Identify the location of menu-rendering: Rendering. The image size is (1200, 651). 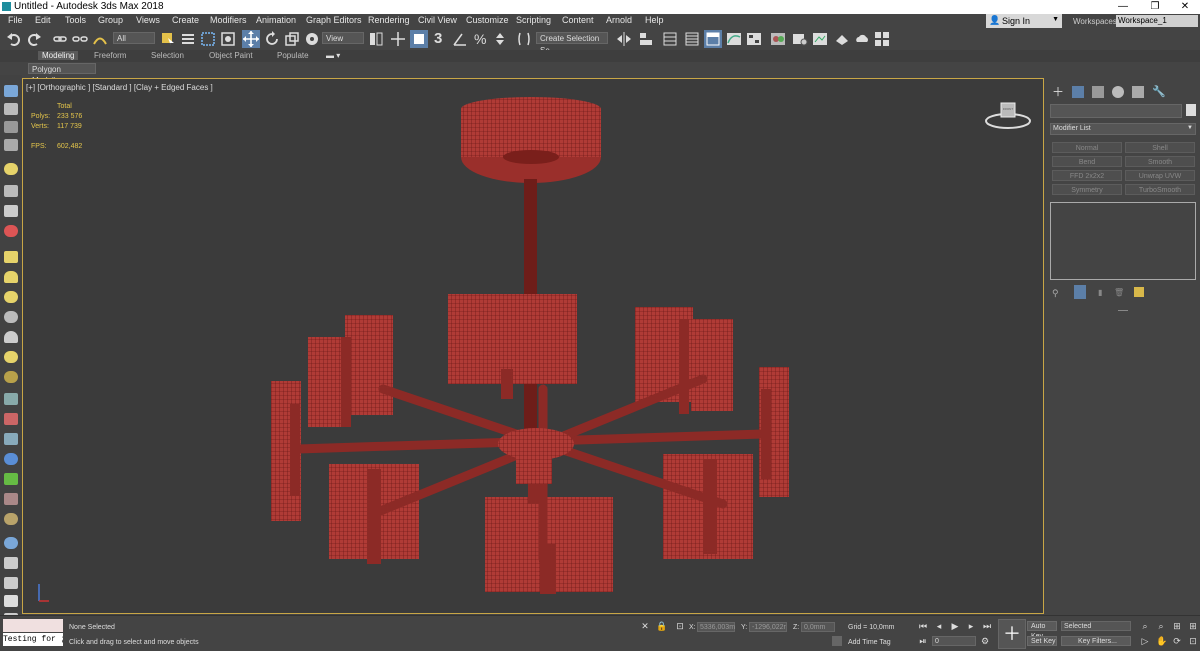
(389, 20).